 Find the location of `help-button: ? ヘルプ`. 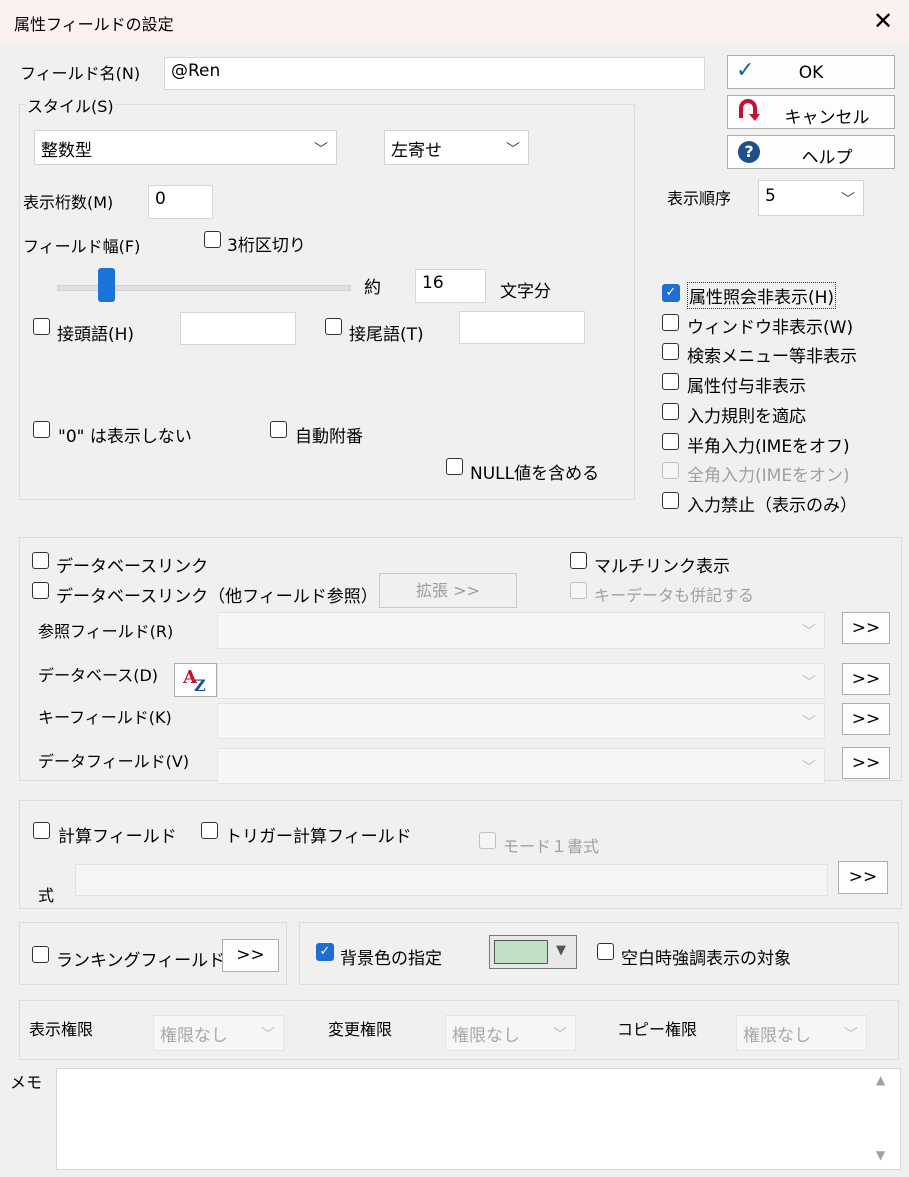

help-button: ? ヘルプ is located at coordinates (811, 152).